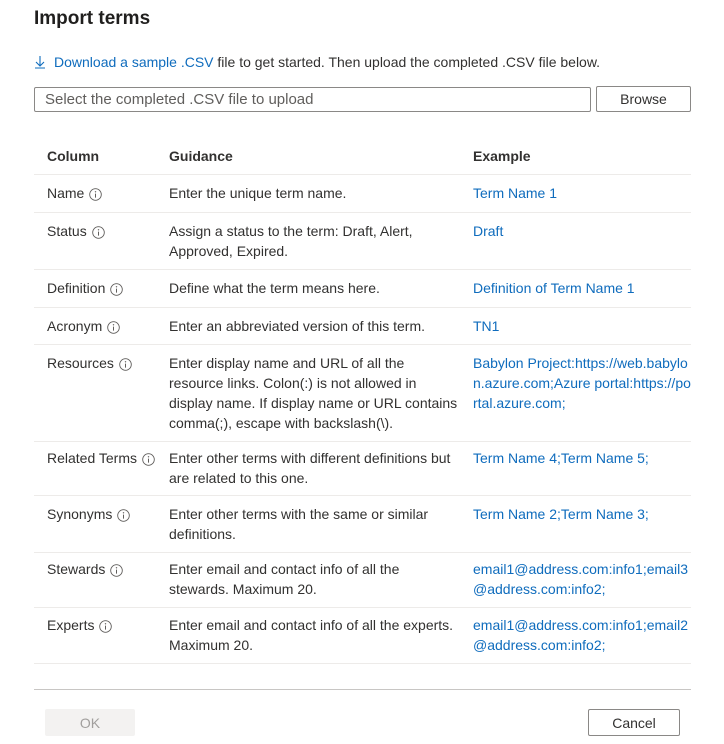 This screenshot has height=744, width=724. I want to click on table-header: Column Guidance Example, so click(362, 156).